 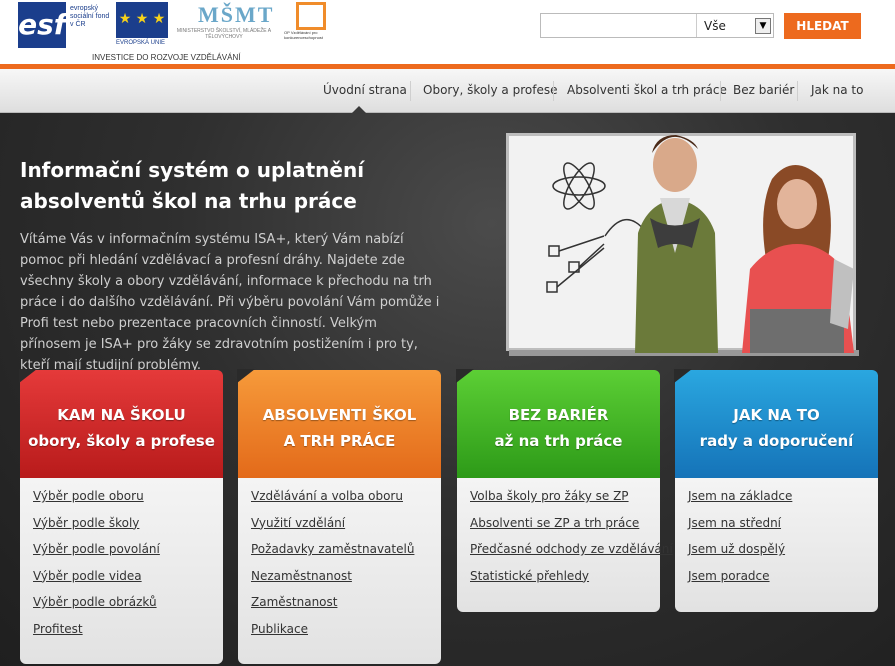 What do you see at coordinates (128, 501) in the screenshot?
I see `card-link: Výběr podle oboru` at bounding box center [128, 501].